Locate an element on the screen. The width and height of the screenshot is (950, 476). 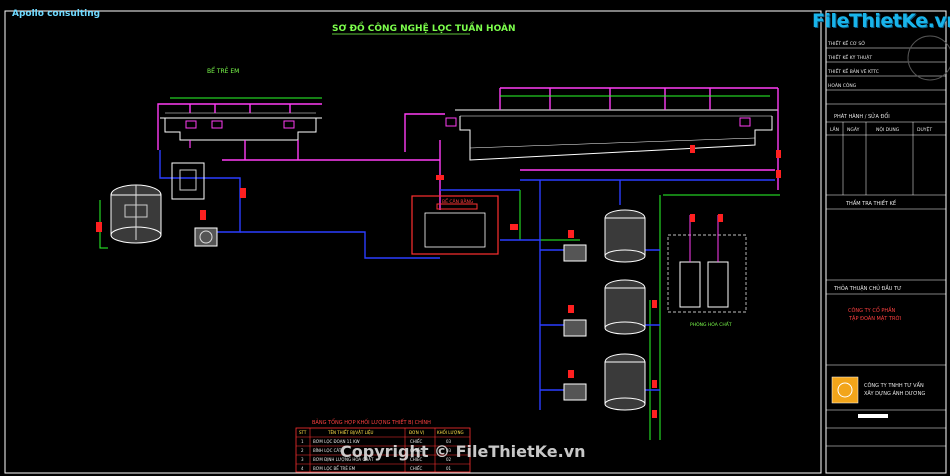
tb-issue-header: PHÁT HÀNH / SỬA ĐỔI is located at coordinates (862, 116).